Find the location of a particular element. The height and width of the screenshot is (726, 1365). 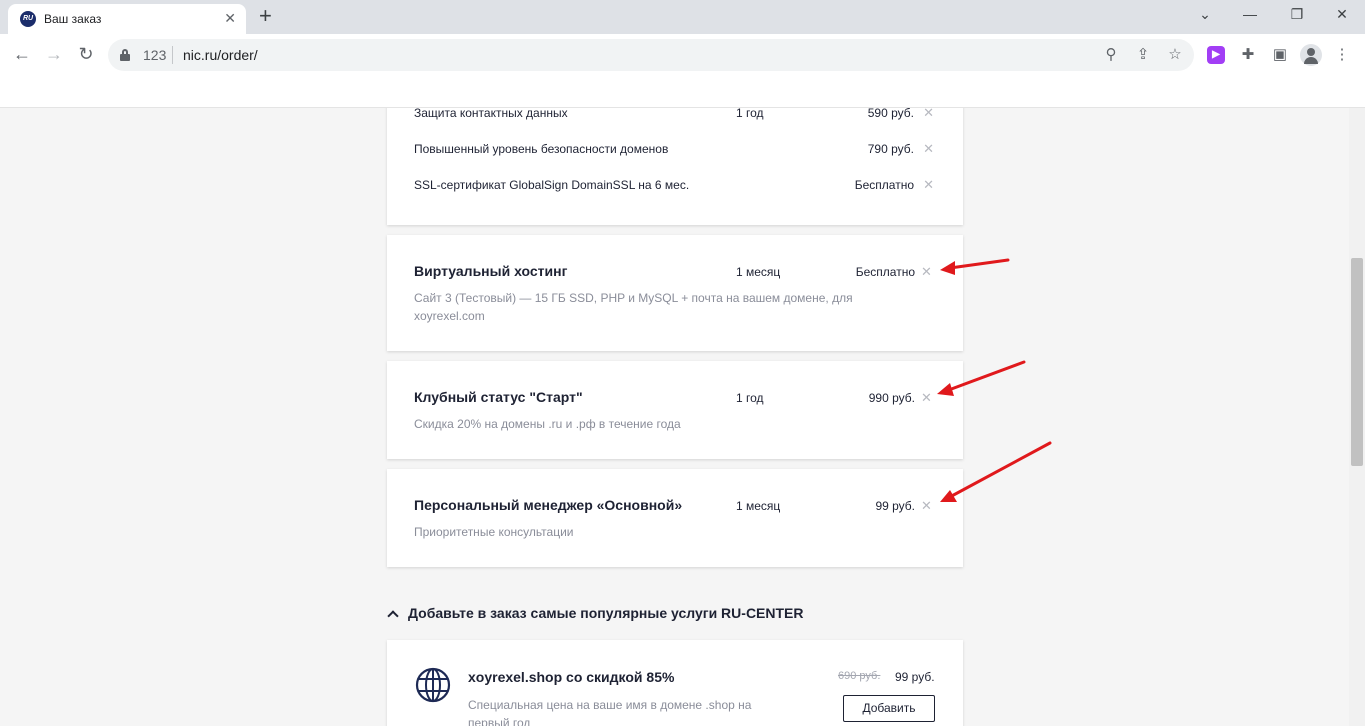

add-to-order-button: Добавить is located at coordinates (889, 708).